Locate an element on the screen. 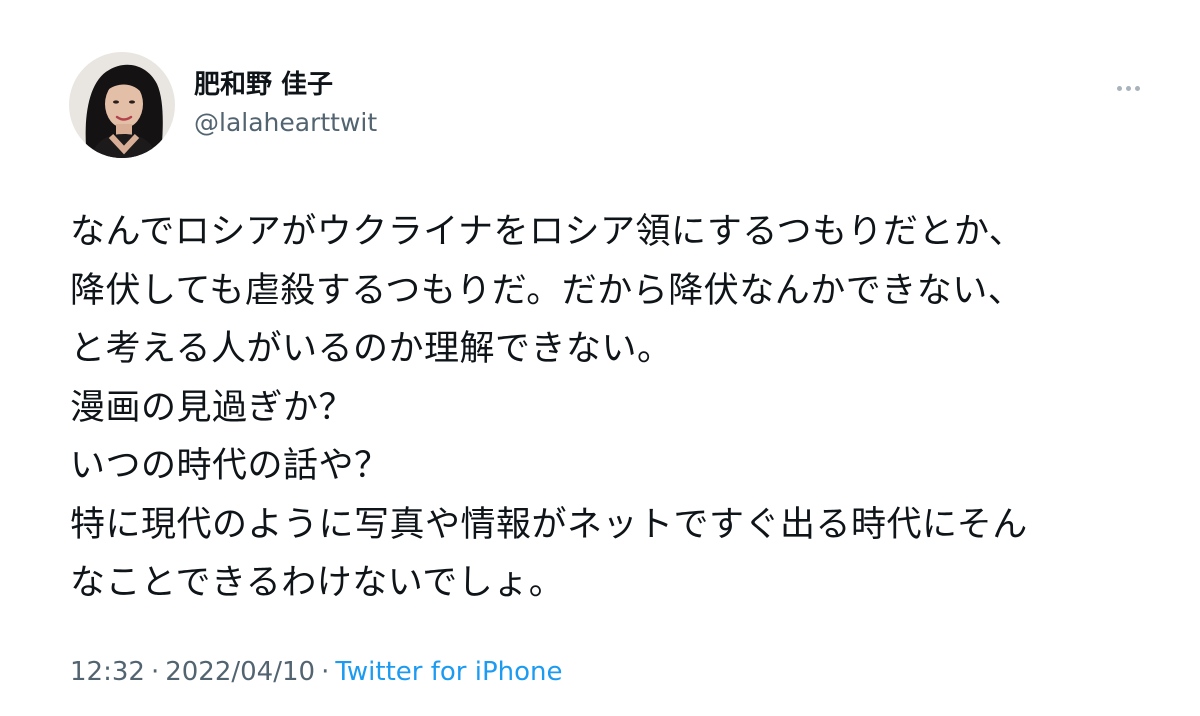  display-name: 肥和野 佳子 is located at coordinates (285, 85).